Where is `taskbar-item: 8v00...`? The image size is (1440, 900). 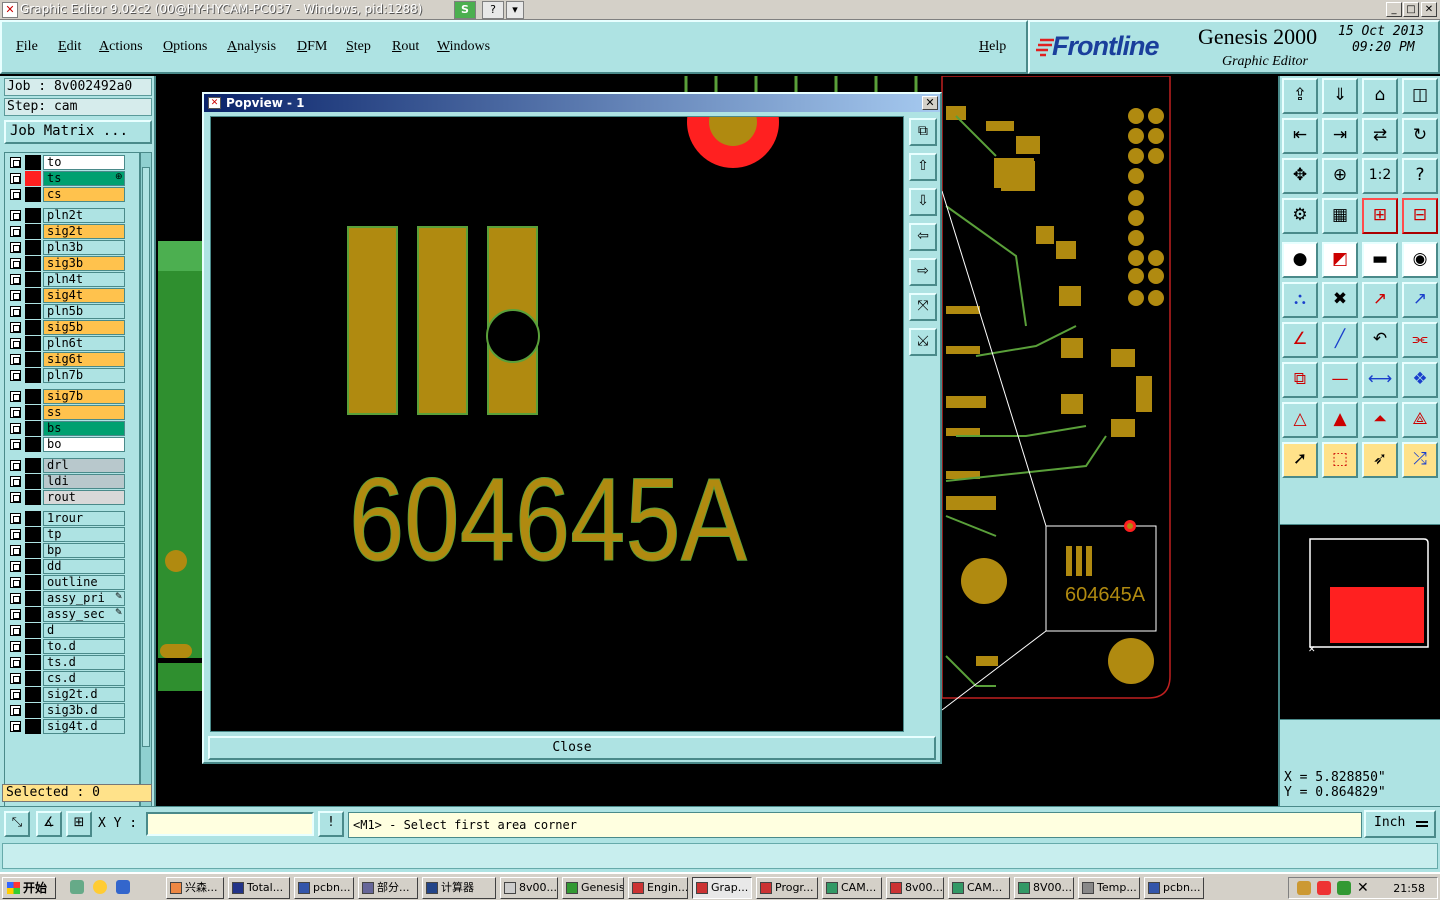 taskbar-item: 8v00... is located at coordinates (529, 888).